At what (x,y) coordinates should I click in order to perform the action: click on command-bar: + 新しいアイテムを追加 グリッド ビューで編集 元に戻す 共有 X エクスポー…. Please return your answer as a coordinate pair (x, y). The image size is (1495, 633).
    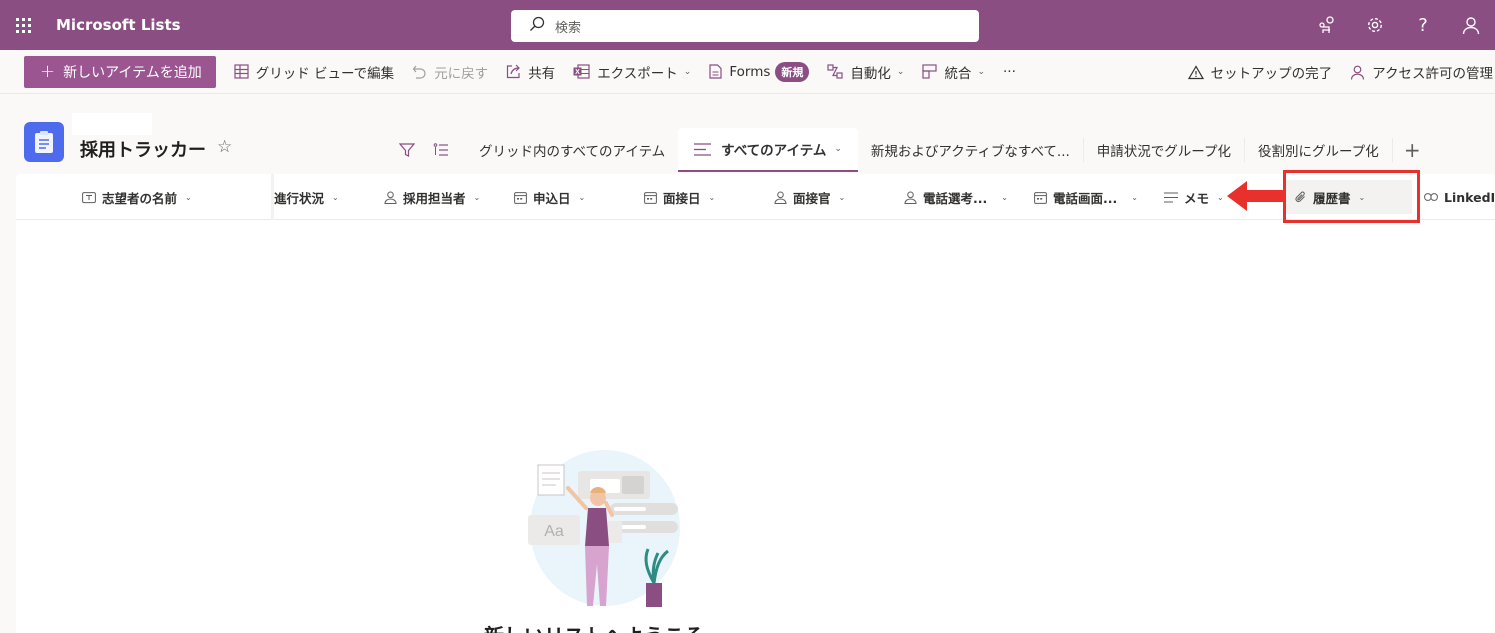
    Looking at the image, I should click on (747, 72).